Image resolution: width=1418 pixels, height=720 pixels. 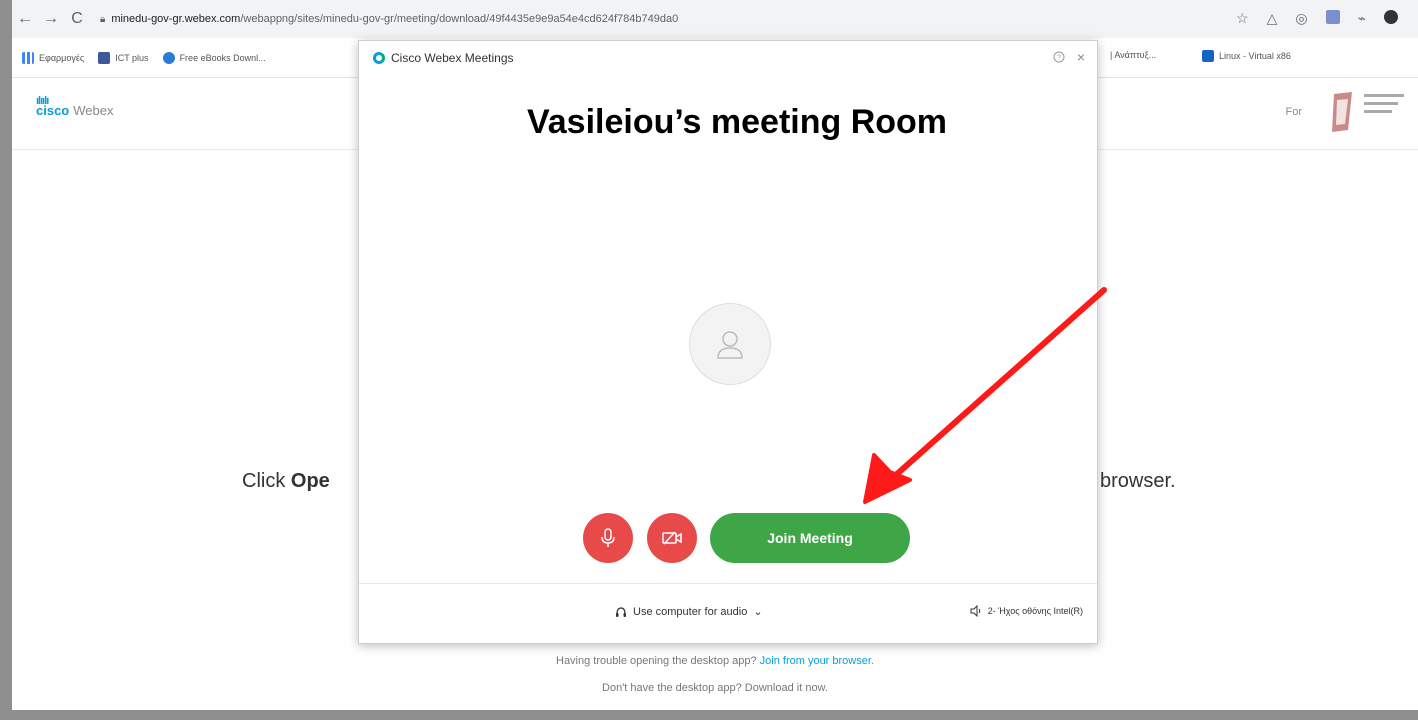 I want to click on microphone-muted-icon, so click(x=608, y=537).